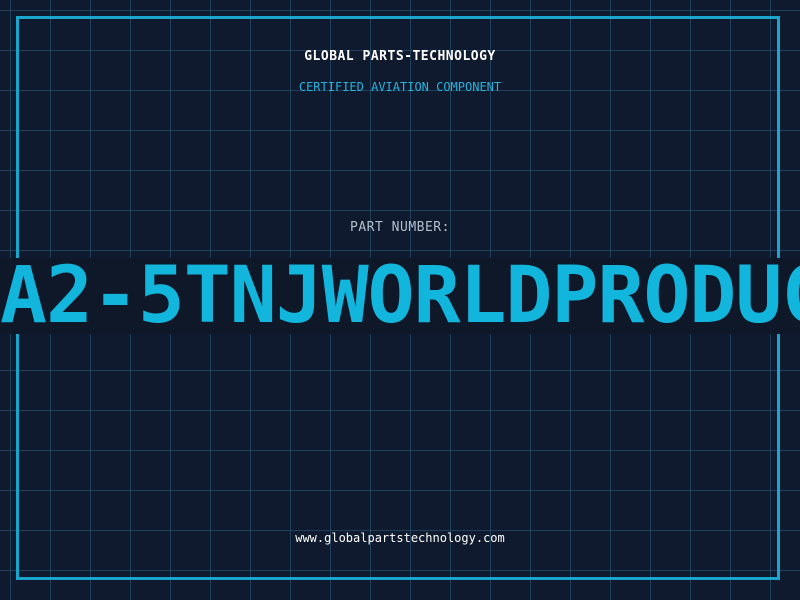 The width and height of the screenshot is (800, 600). Describe the element at coordinates (400, 87) in the screenshot. I see `certification-subtitle: CERTIFIED AVIATION COMPONENT` at that location.